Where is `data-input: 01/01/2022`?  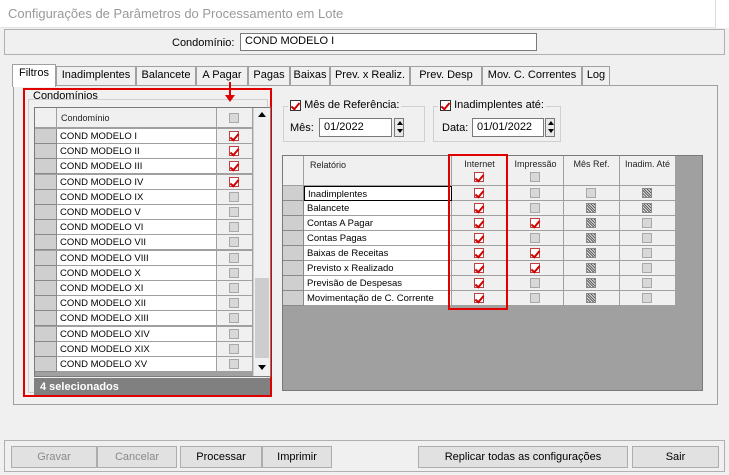
data-input: 01/01/2022 is located at coordinates (508, 127).